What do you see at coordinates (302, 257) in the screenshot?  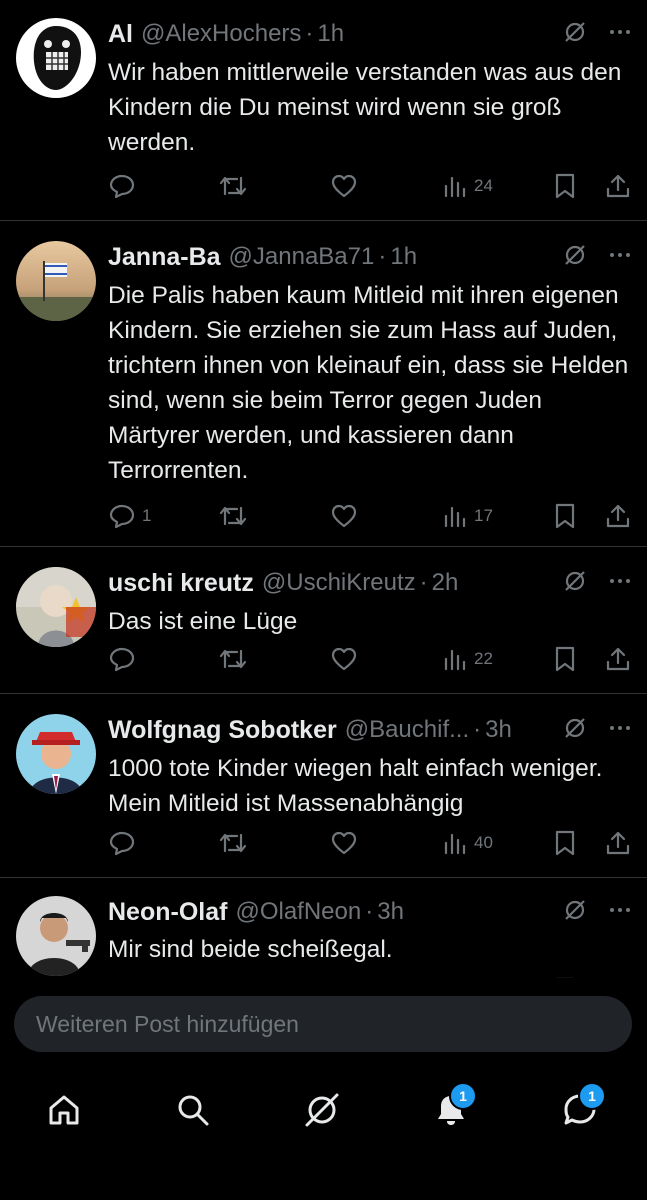 I see `author-handle: @JannaBa71` at bounding box center [302, 257].